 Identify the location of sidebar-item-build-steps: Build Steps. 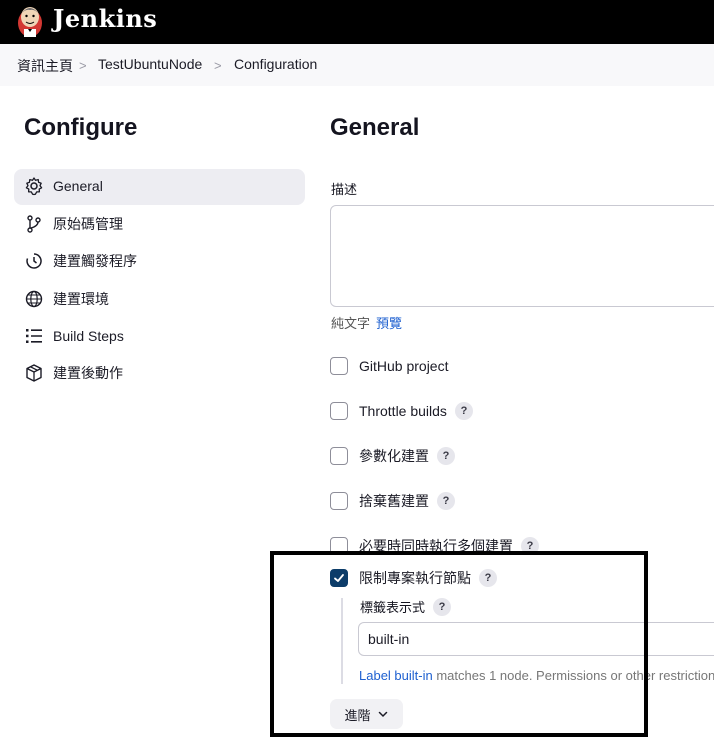
(74, 336).